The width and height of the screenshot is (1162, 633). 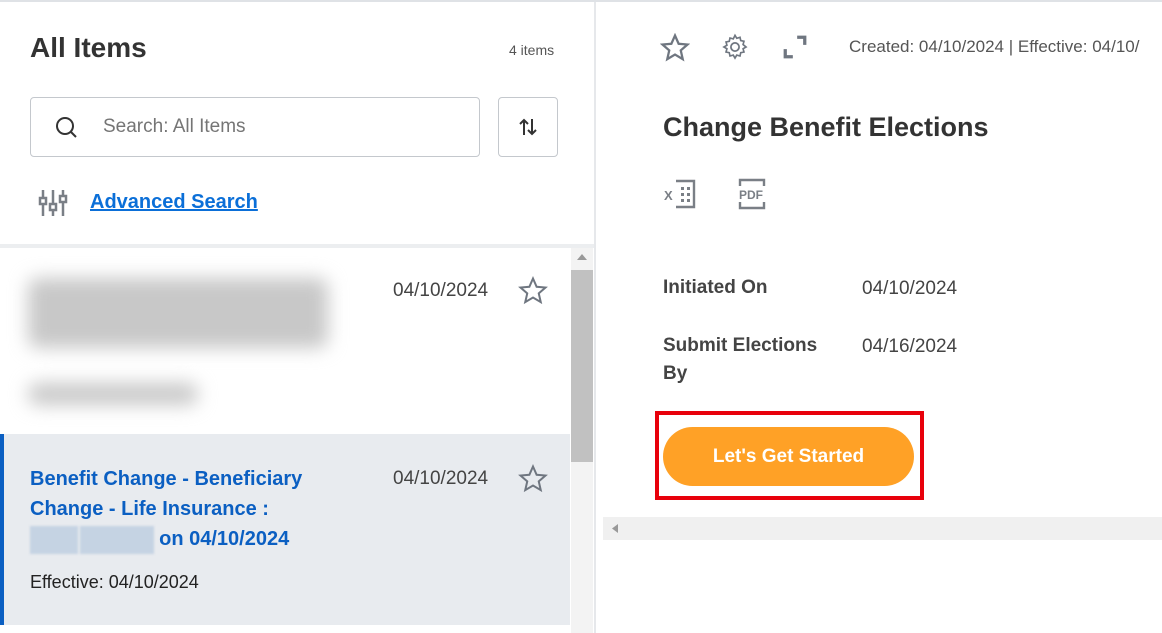 What do you see at coordinates (795, 47) in the screenshot?
I see `expand-icon` at bounding box center [795, 47].